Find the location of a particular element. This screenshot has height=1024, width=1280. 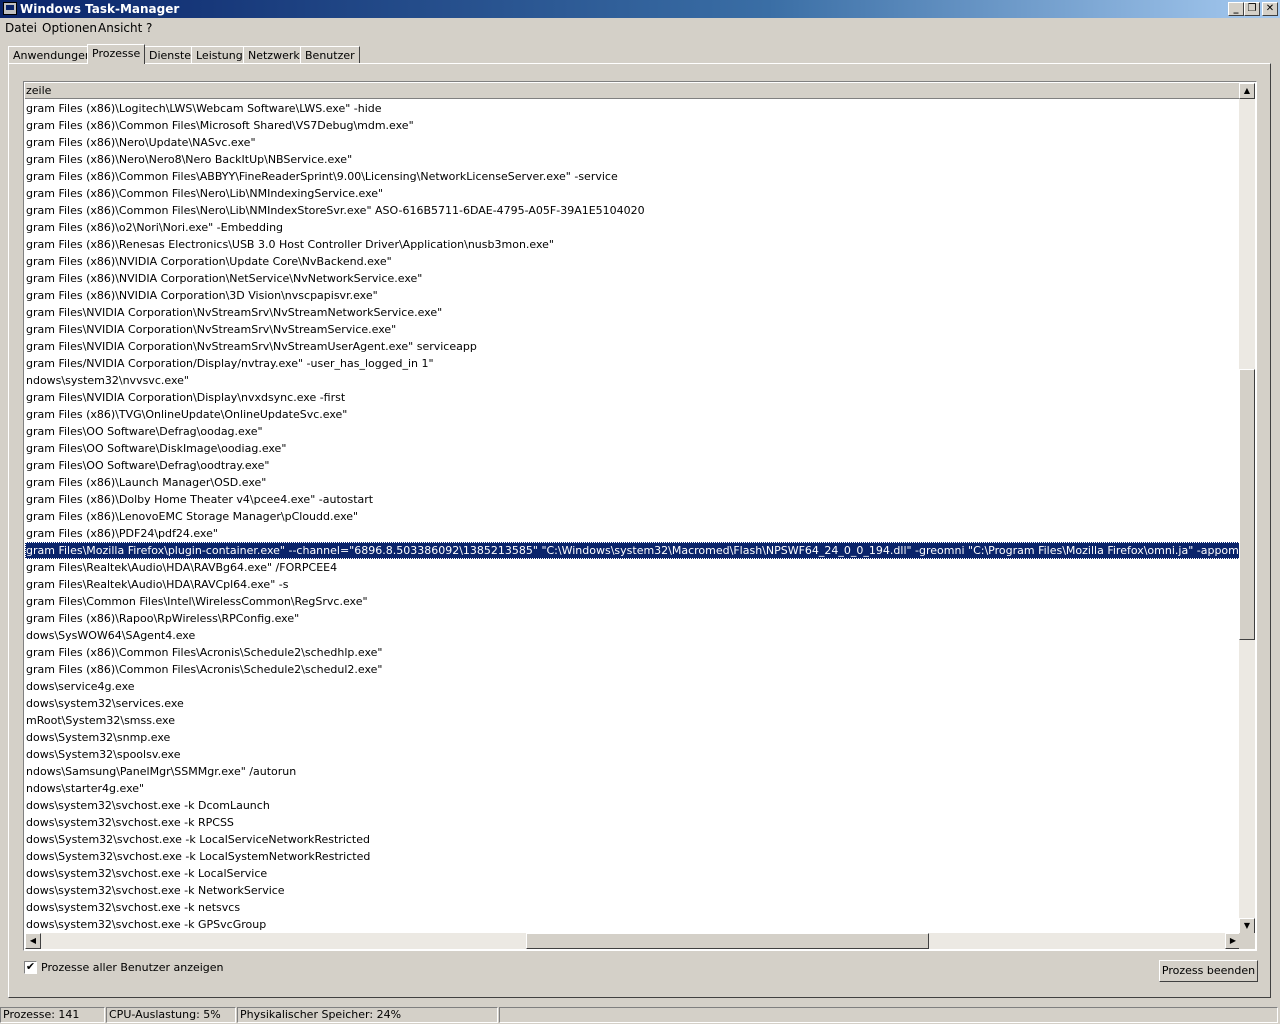

minimize-icon: _ is located at coordinates (1236, 8).